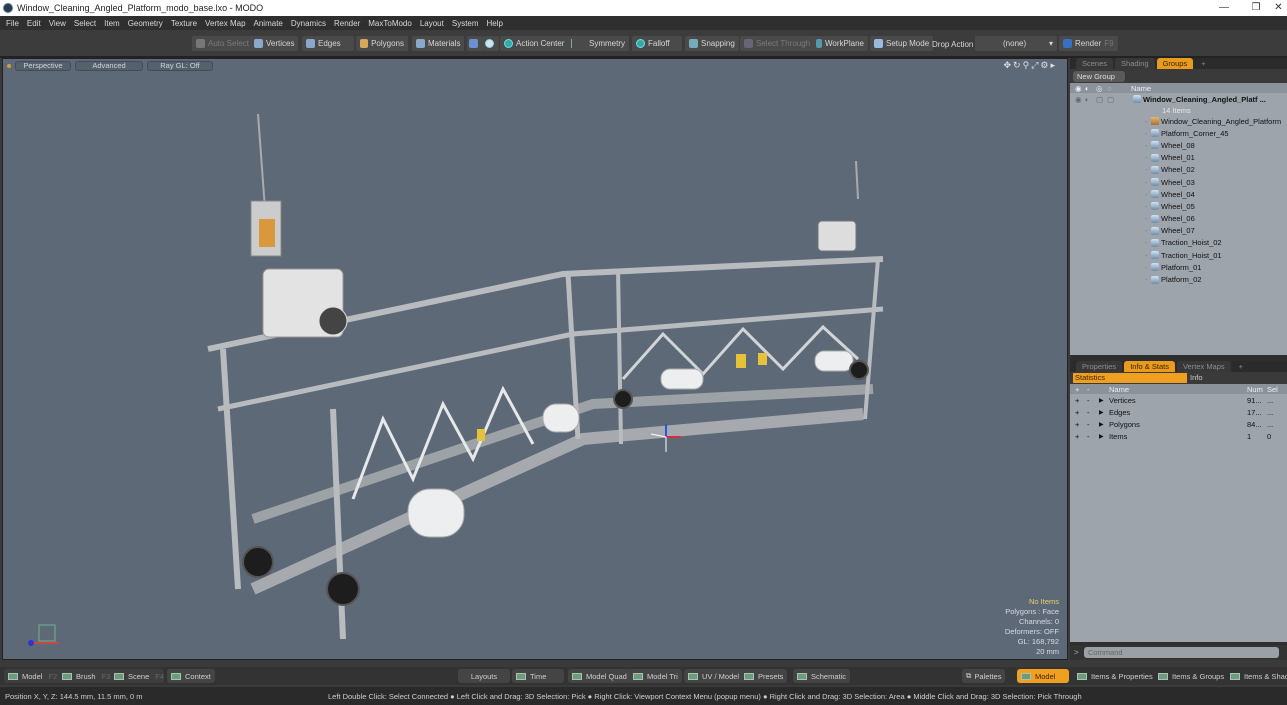 Image resolution: width=1287 pixels, height=705 pixels. I want to click on time-tab: Time, so click(538, 676).